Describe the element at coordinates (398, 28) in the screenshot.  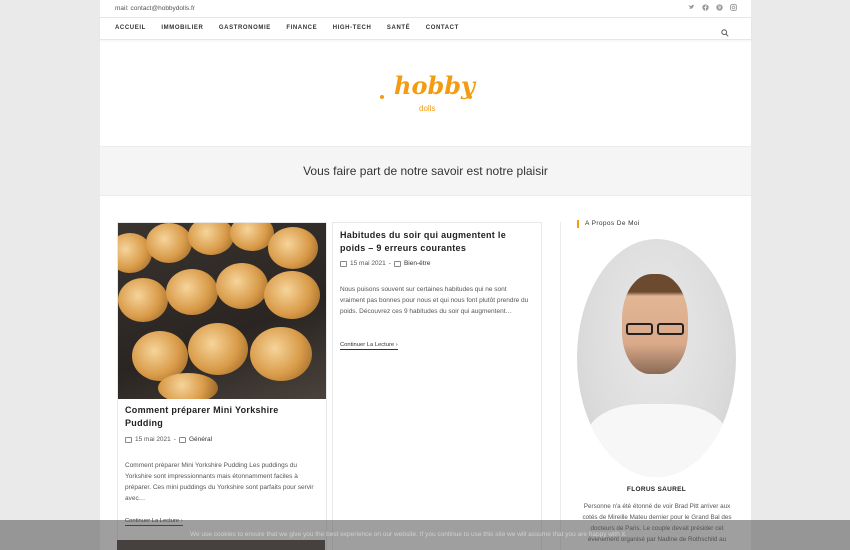
I see `nav-item-sante: SANTÉ` at that location.